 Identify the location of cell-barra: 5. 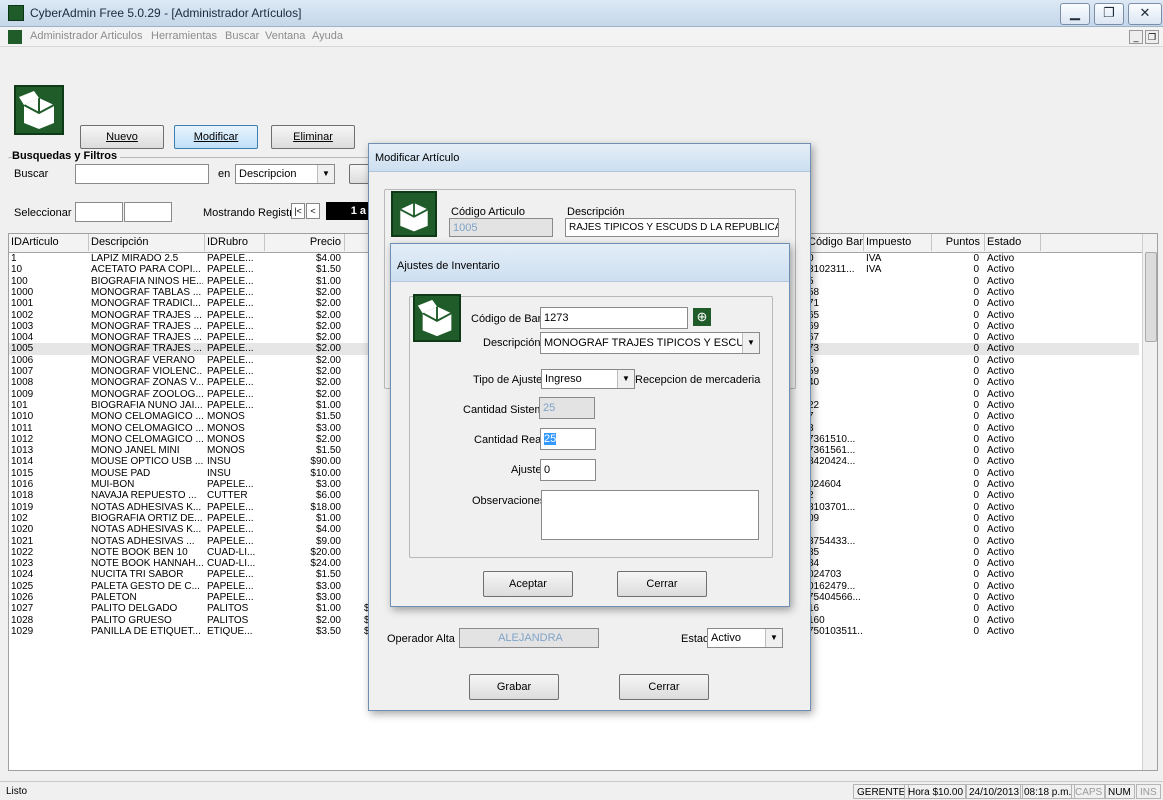
(835, 281).